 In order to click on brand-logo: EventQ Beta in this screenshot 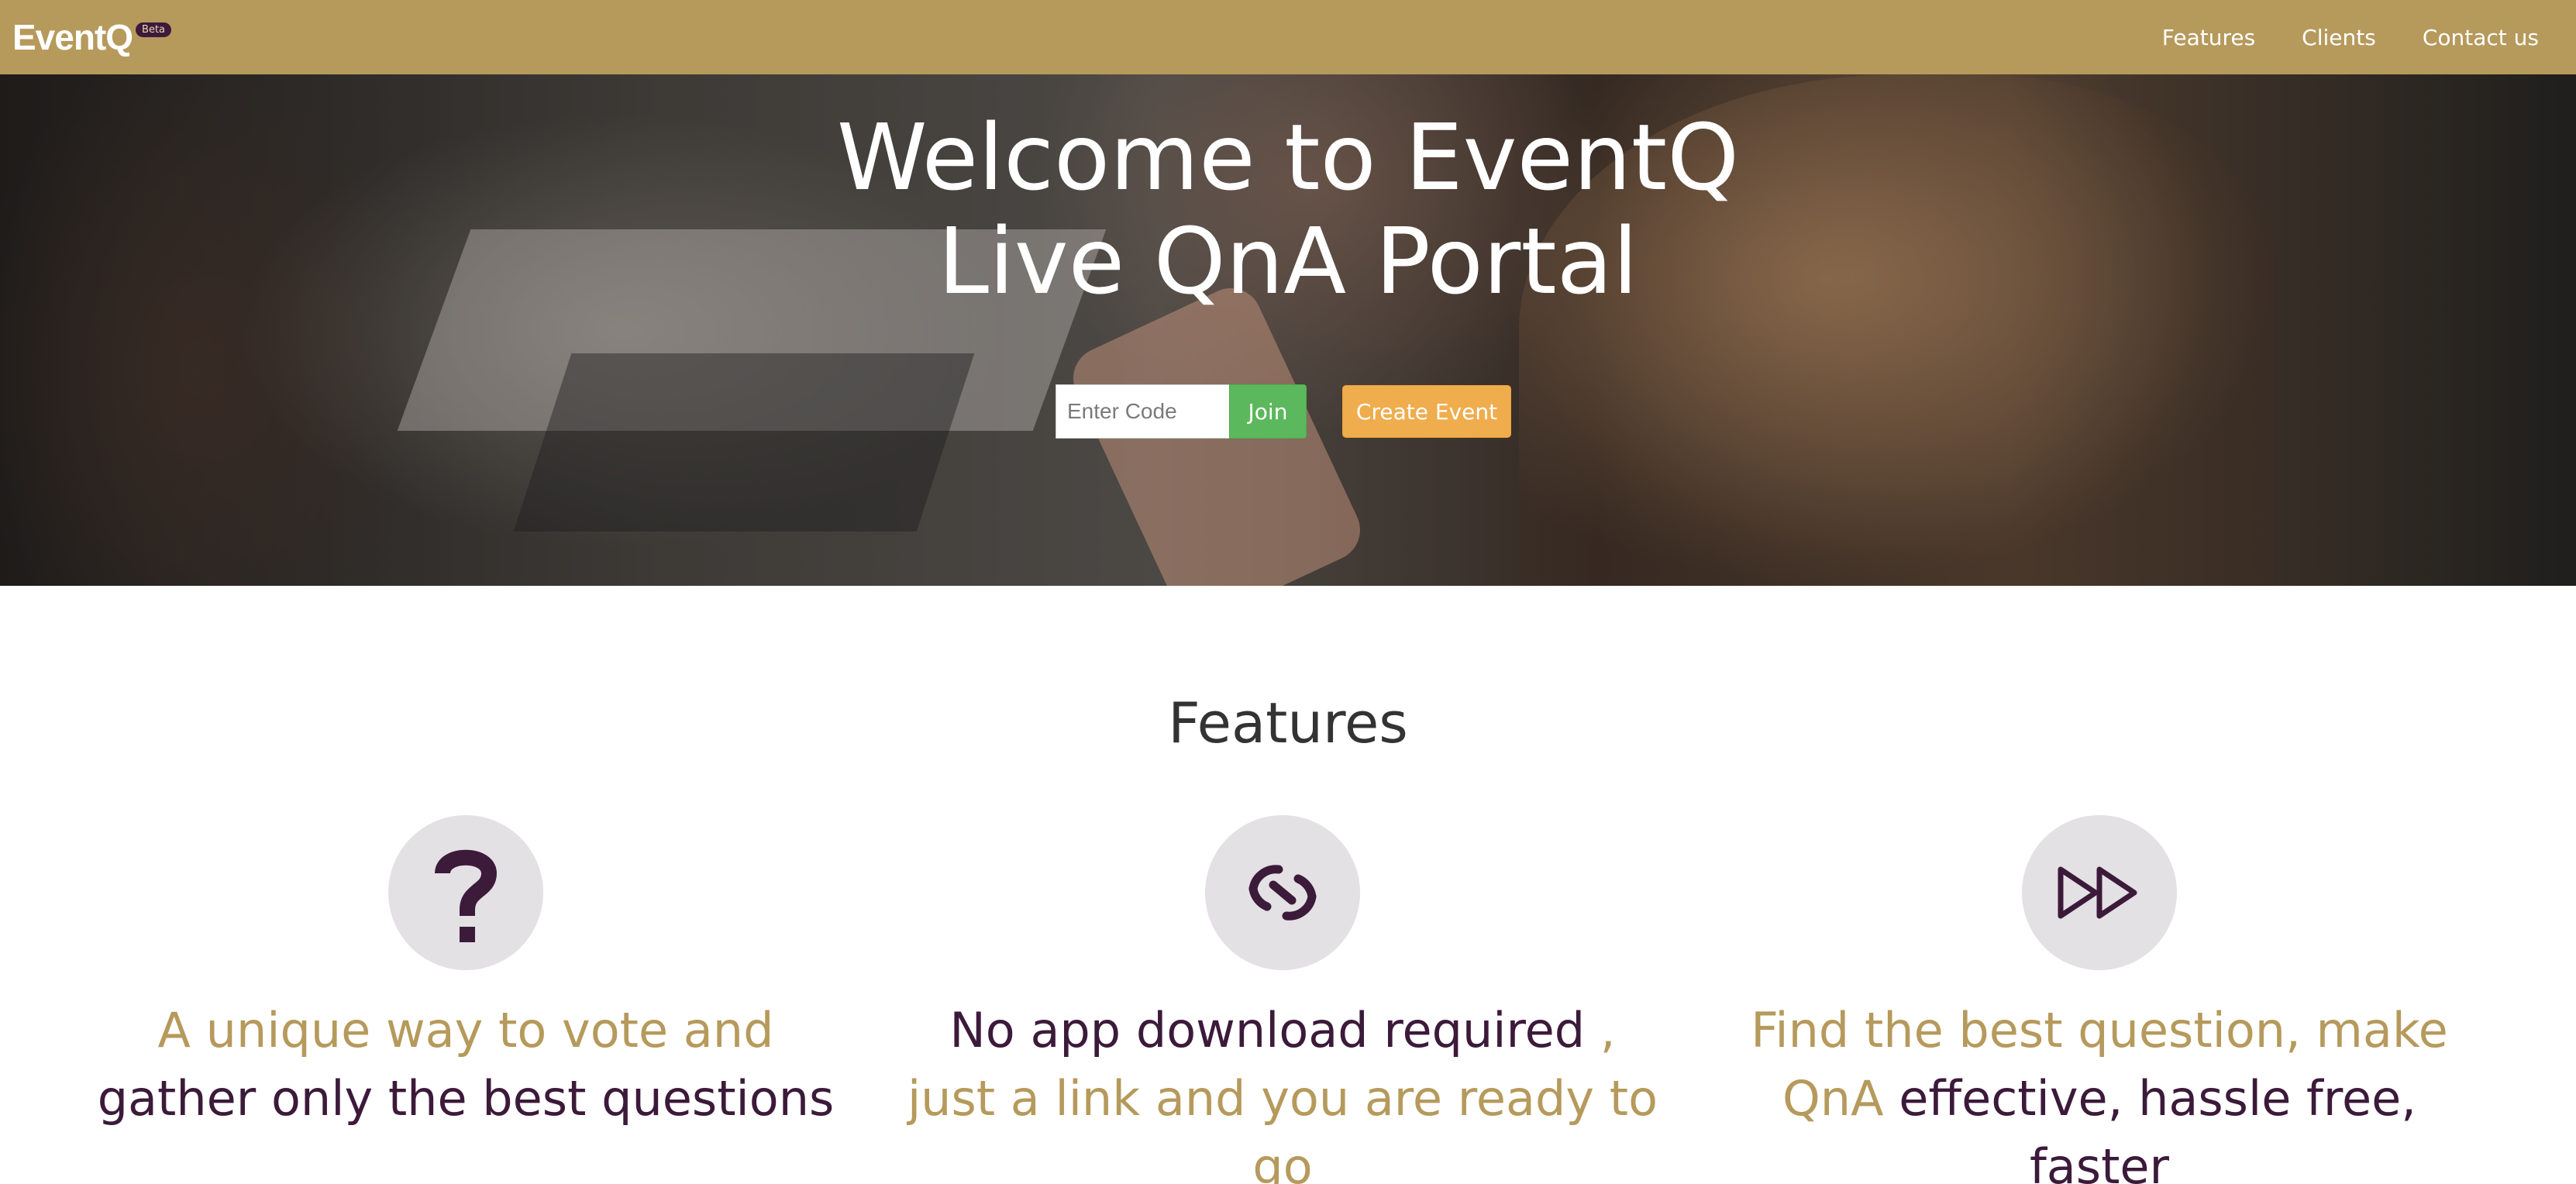, I will do `click(92, 37)`.